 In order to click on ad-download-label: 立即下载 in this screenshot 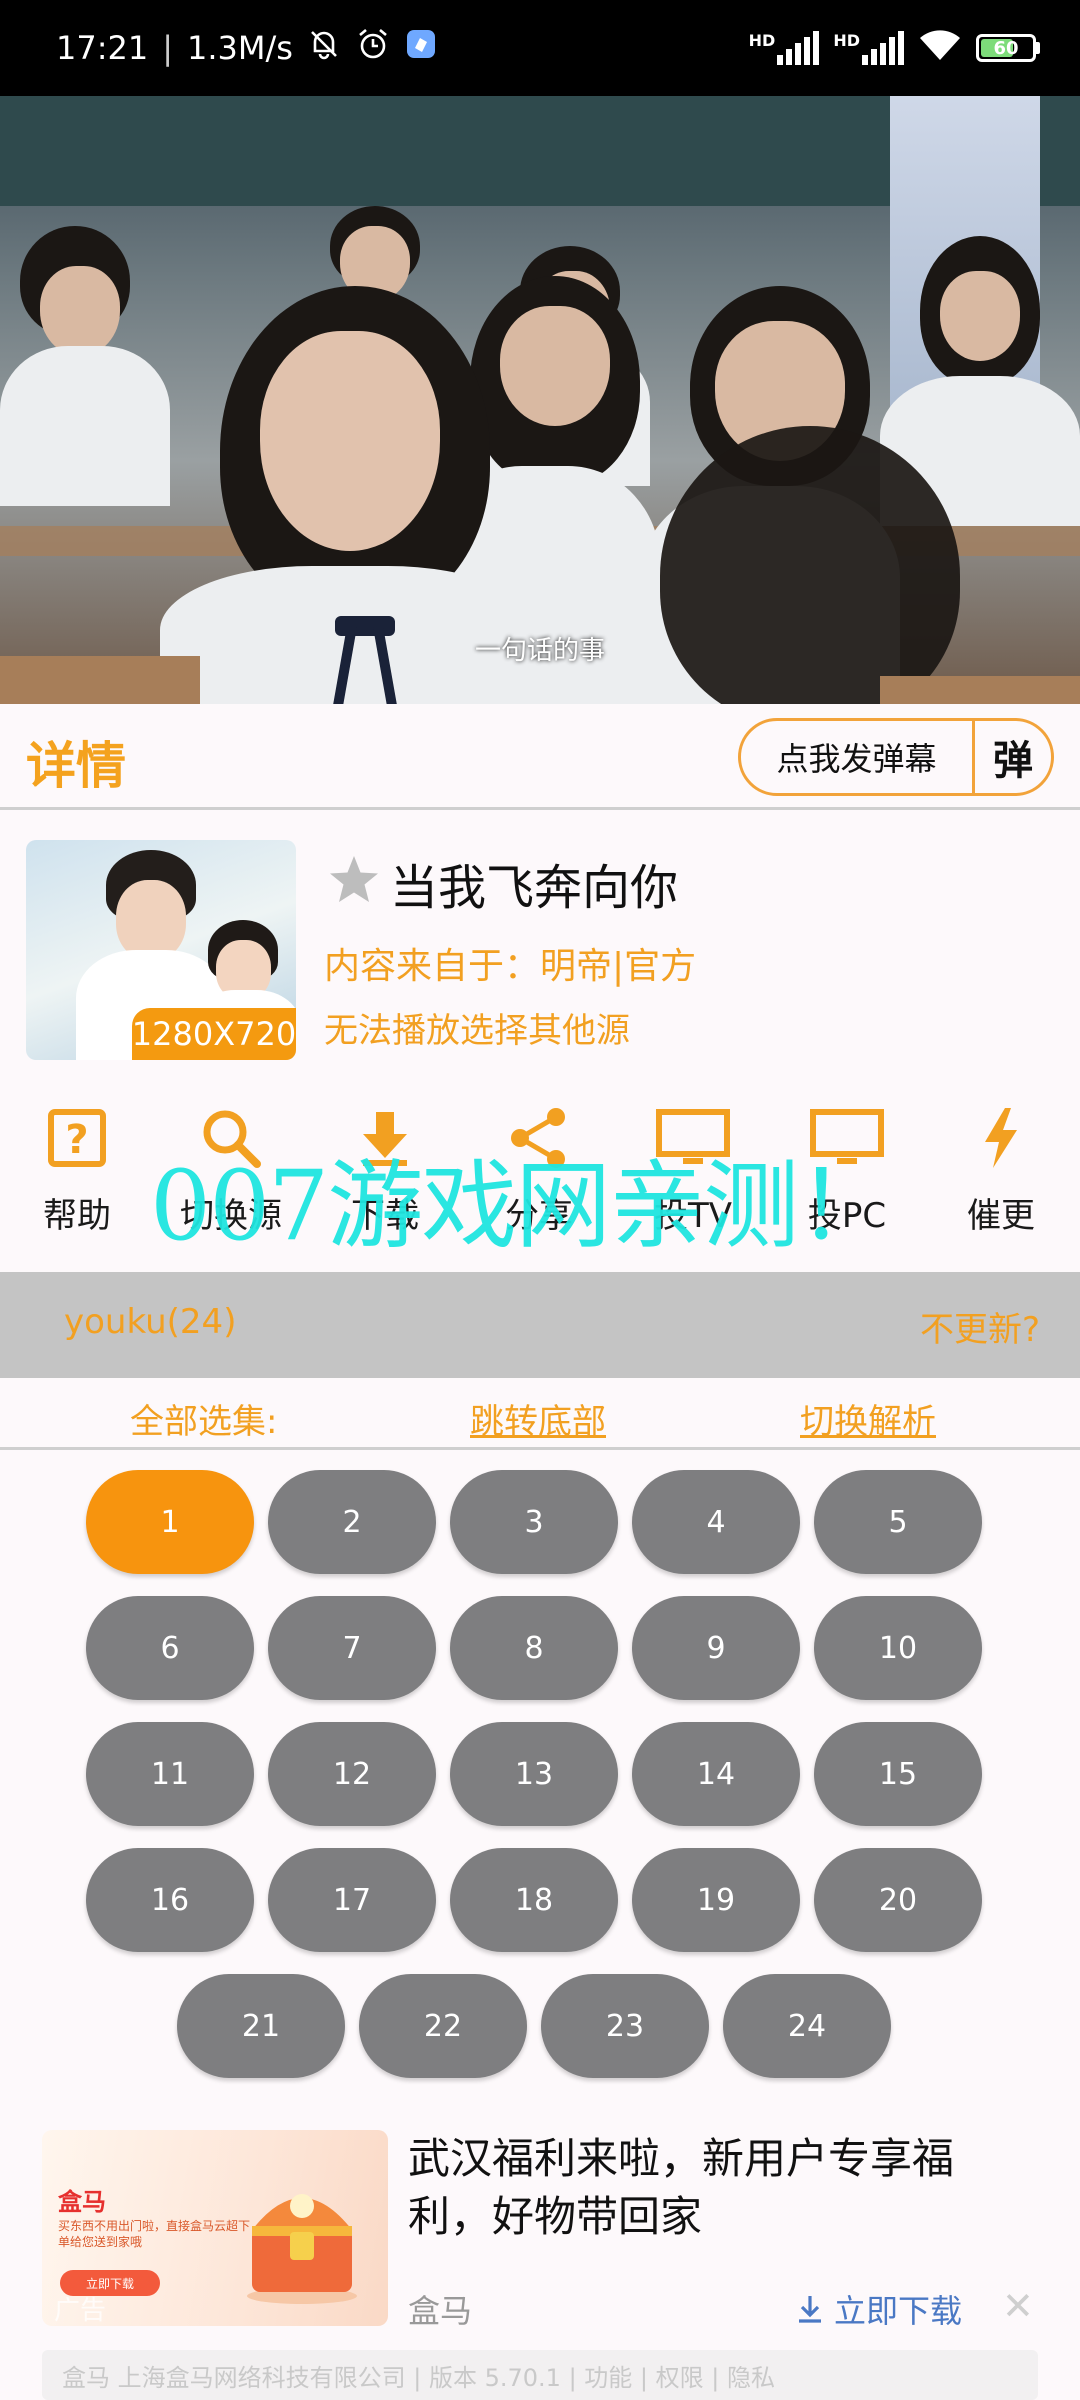, I will do `click(898, 2311)`.